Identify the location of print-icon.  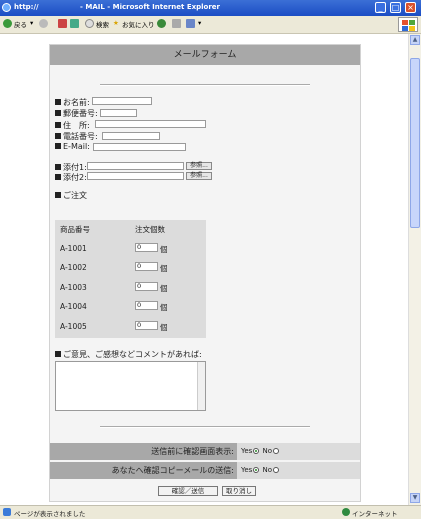
(190, 23).